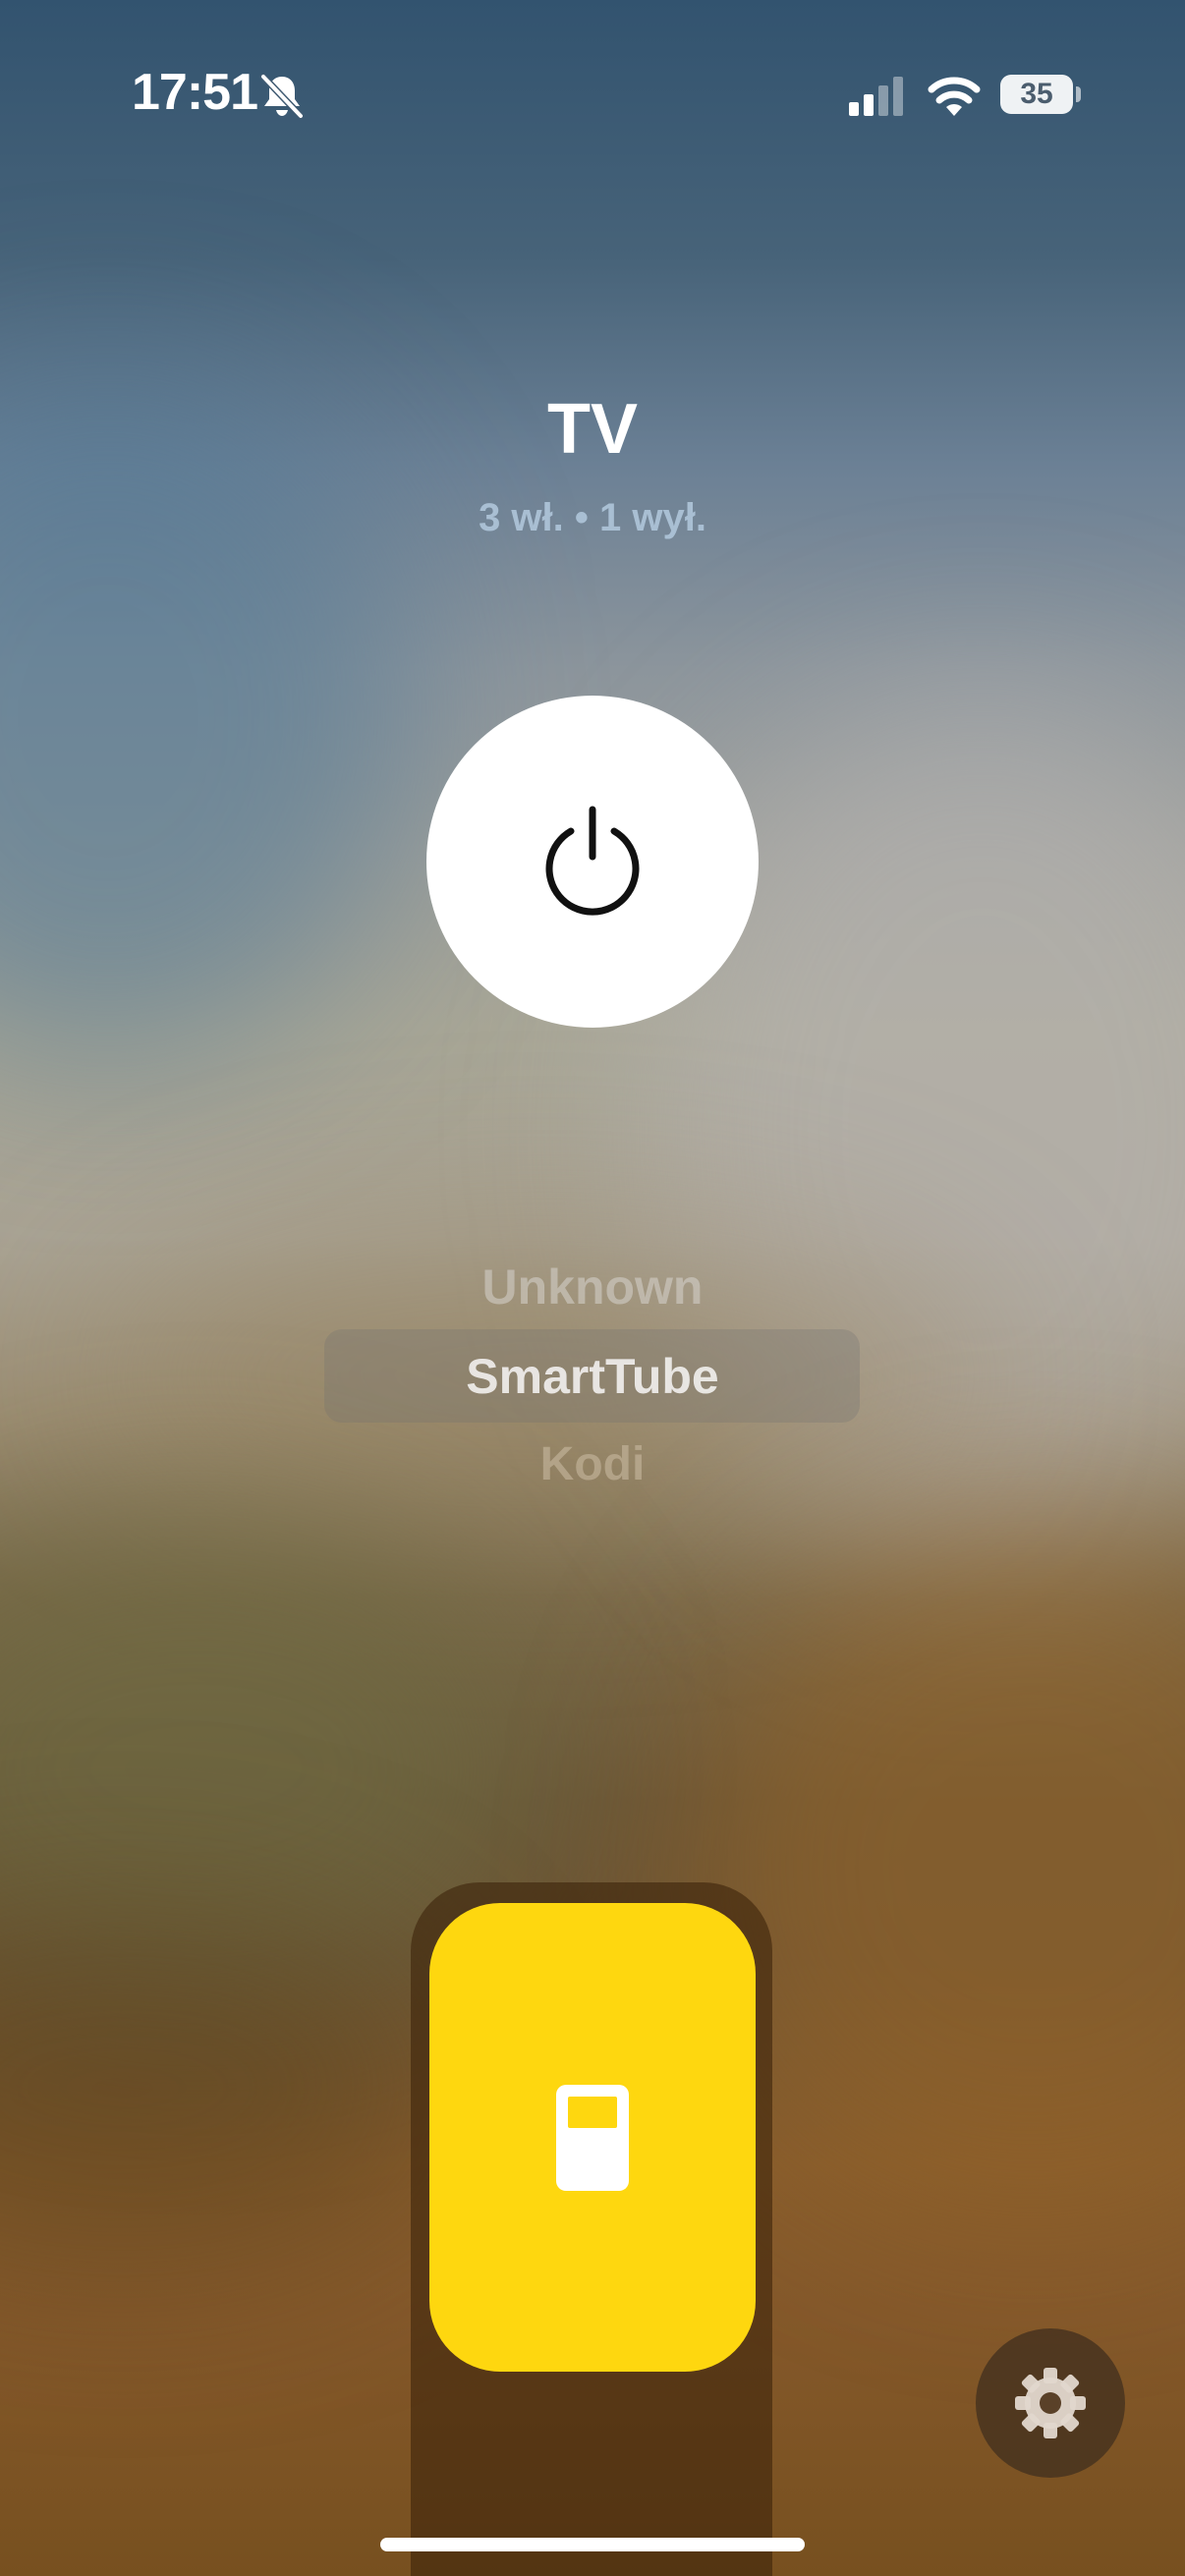  What do you see at coordinates (876, 96) in the screenshot?
I see `signal-icon` at bounding box center [876, 96].